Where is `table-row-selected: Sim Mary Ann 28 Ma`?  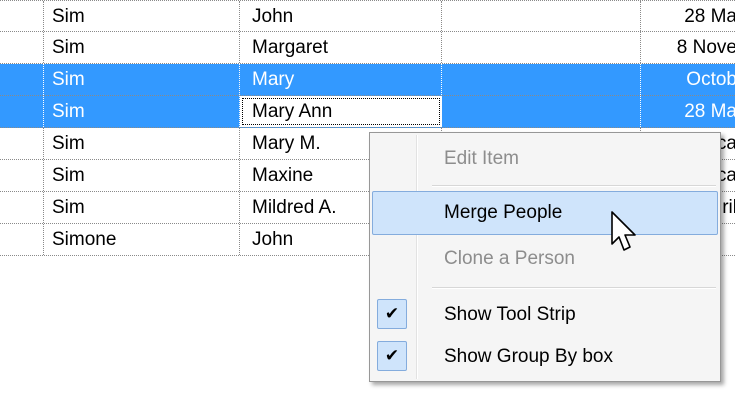 table-row-selected: Sim Mary Ann 28 Ma is located at coordinates (367, 112).